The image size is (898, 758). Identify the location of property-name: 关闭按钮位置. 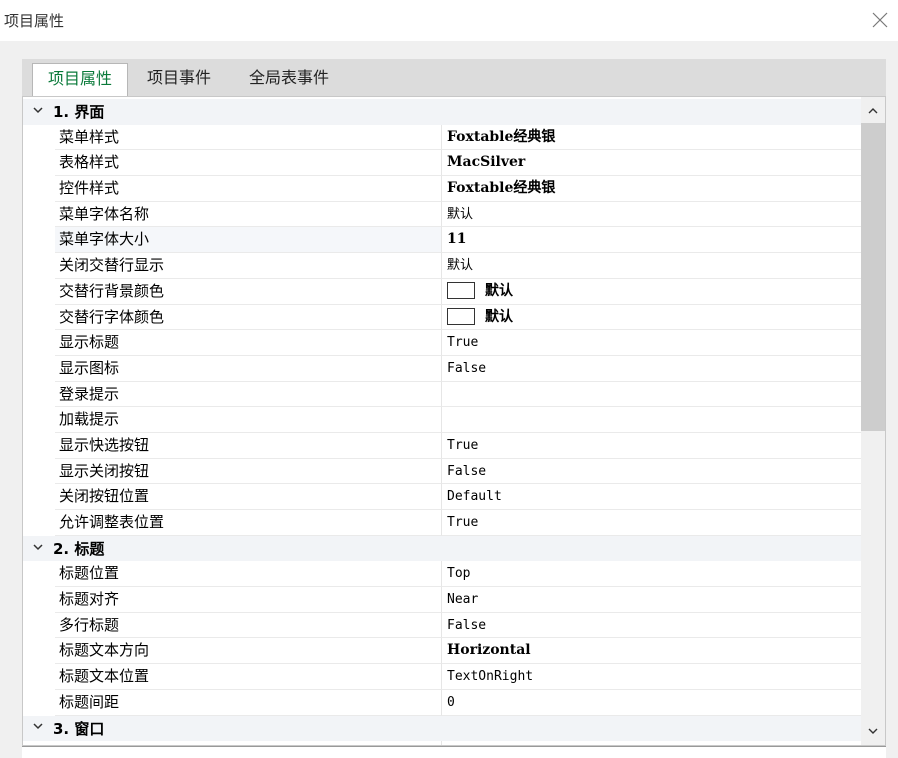
(248, 497).